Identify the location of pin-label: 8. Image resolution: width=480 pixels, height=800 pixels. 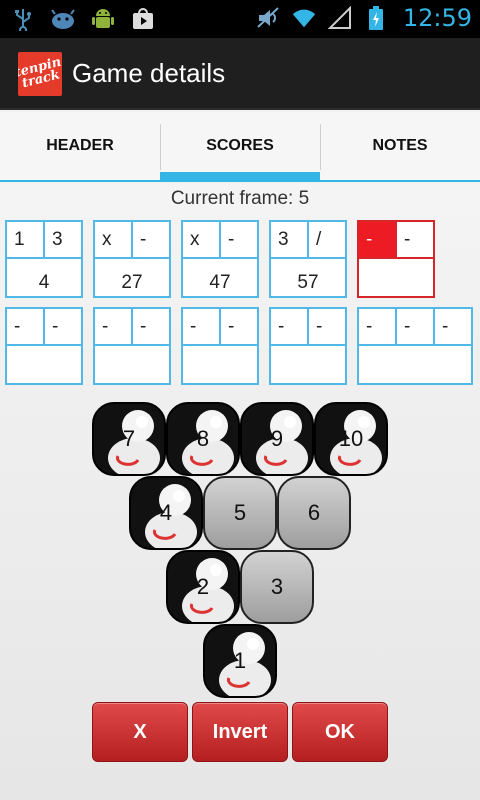
(203, 438).